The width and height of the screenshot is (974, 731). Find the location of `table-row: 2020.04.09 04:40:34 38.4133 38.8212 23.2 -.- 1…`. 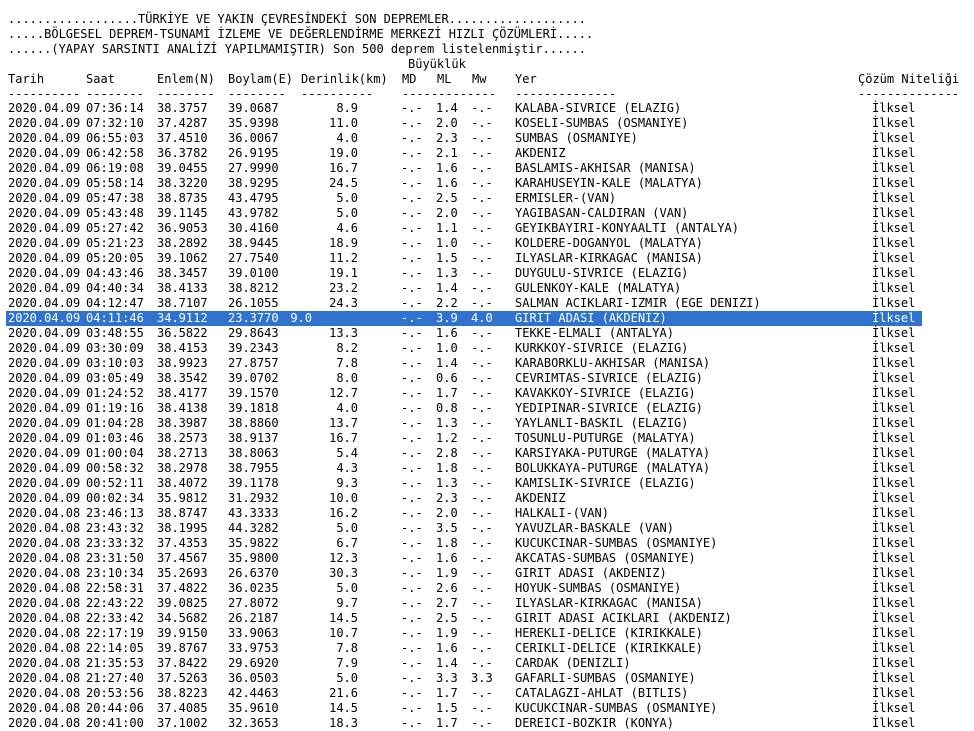

table-row: 2020.04.09 04:40:34 38.4133 38.8212 23.2 -.- 1… is located at coordinates (487, 288).